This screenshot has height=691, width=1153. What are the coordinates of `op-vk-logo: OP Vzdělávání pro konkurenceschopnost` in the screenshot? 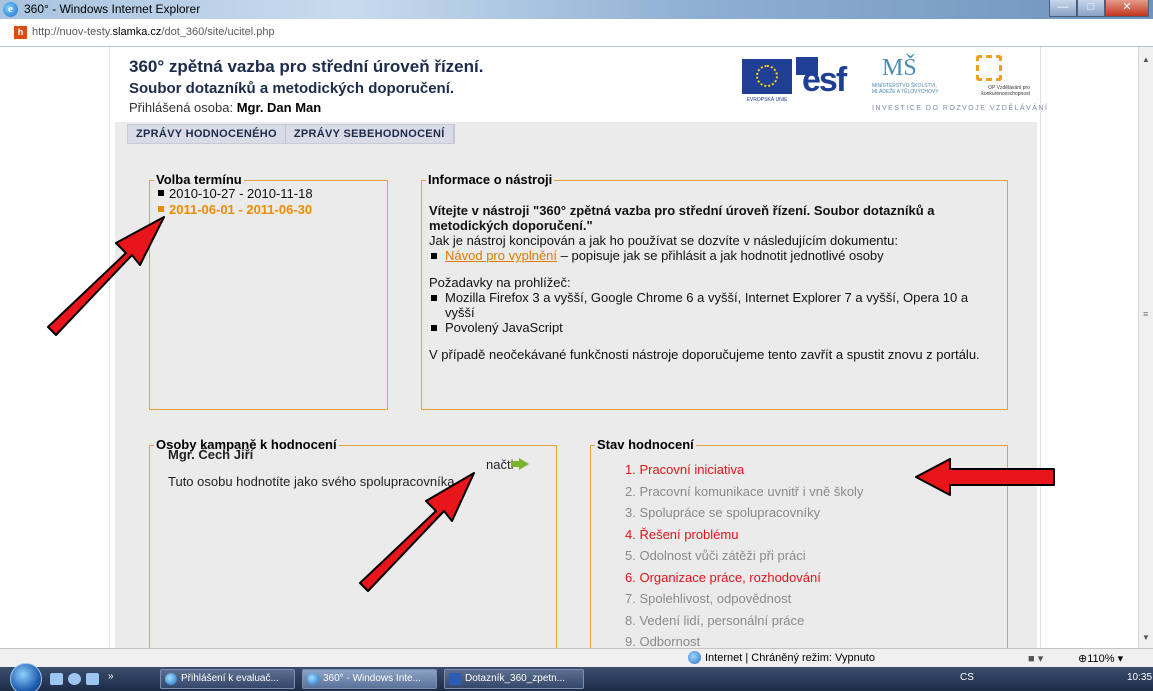 It's located at (997, 76).